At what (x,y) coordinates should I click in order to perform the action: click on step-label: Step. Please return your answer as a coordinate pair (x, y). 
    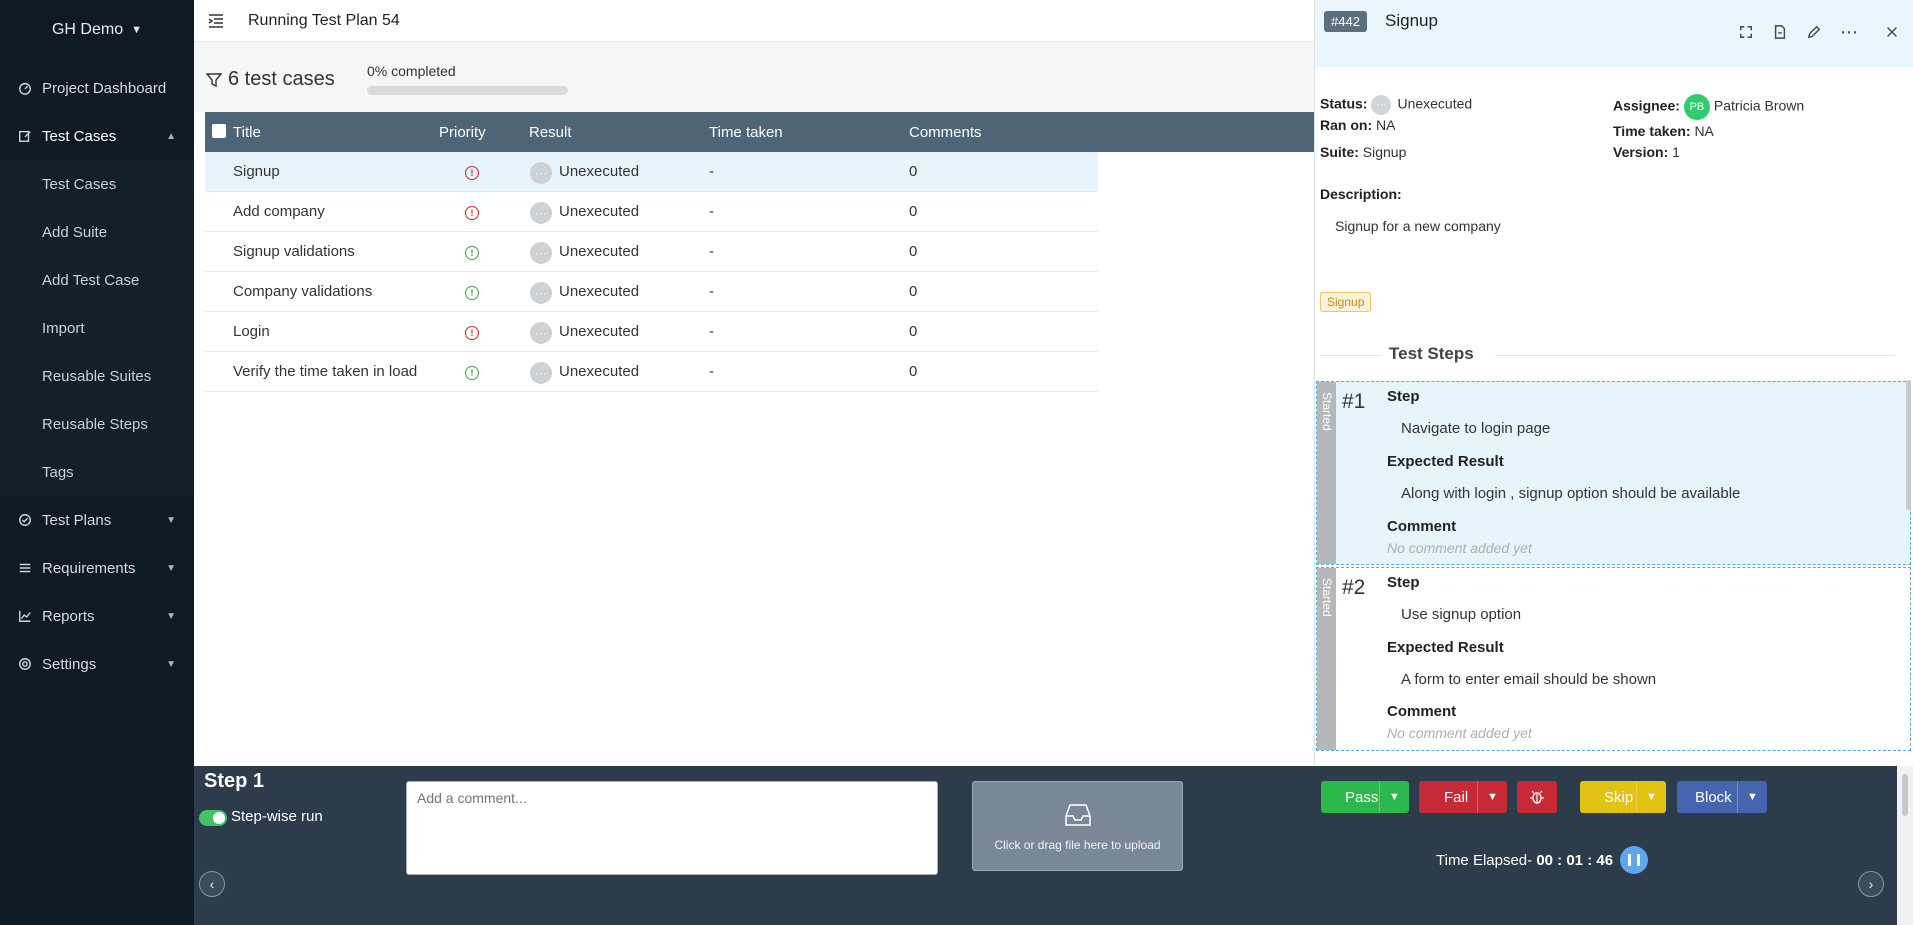
    Looking at the image, I should click on (1403, 396).